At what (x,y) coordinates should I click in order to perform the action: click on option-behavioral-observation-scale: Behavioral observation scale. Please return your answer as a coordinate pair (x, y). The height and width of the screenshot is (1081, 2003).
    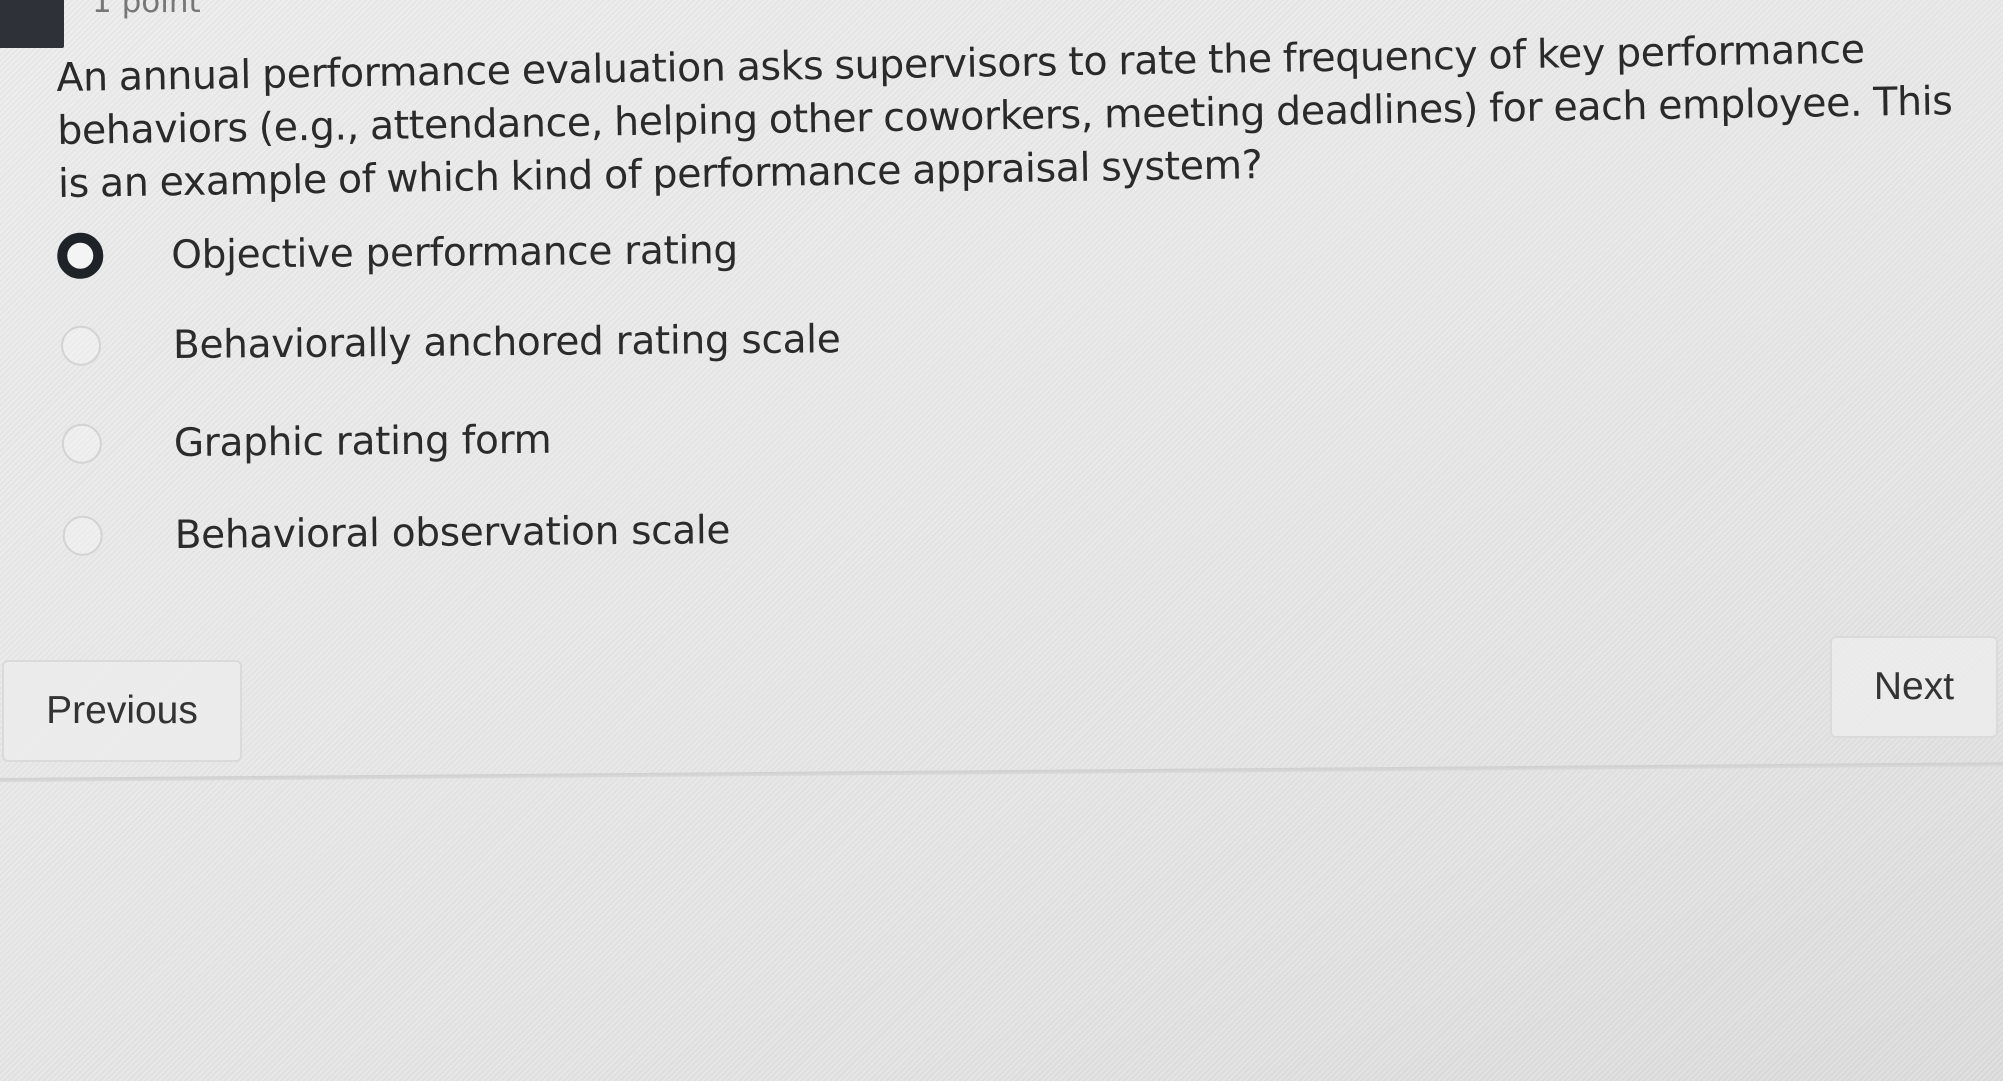
    Looking at the image, I should click on (394, 533).